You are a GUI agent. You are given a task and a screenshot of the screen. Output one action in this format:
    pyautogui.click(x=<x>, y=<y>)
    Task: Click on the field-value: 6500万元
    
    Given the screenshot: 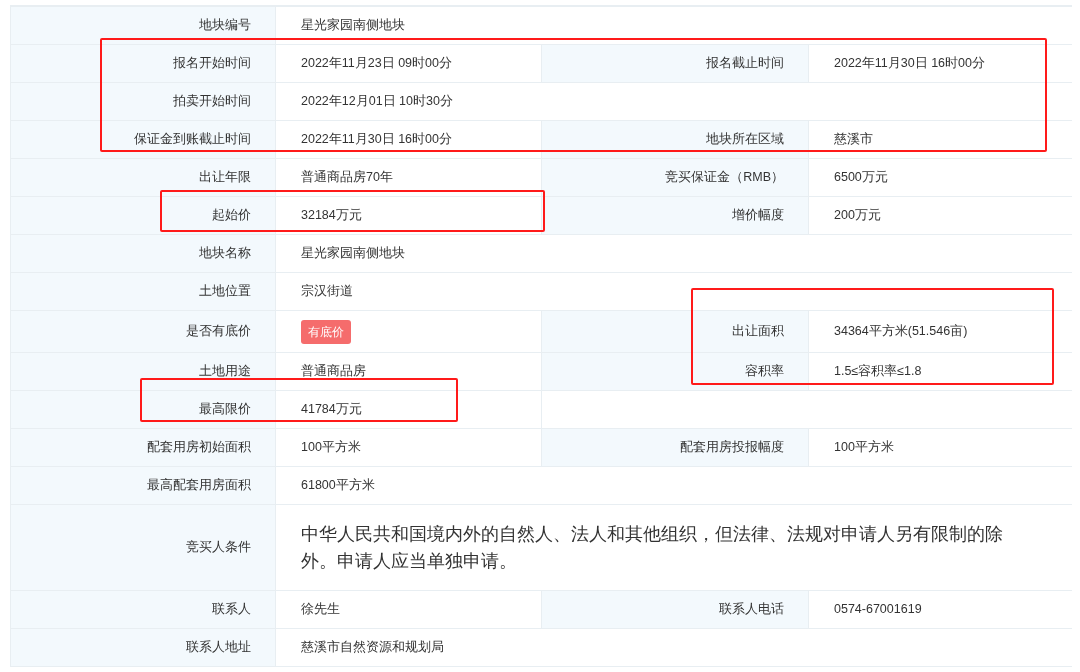 What is the action you would take?
    pyautogui.click(x=861, y=178)
    